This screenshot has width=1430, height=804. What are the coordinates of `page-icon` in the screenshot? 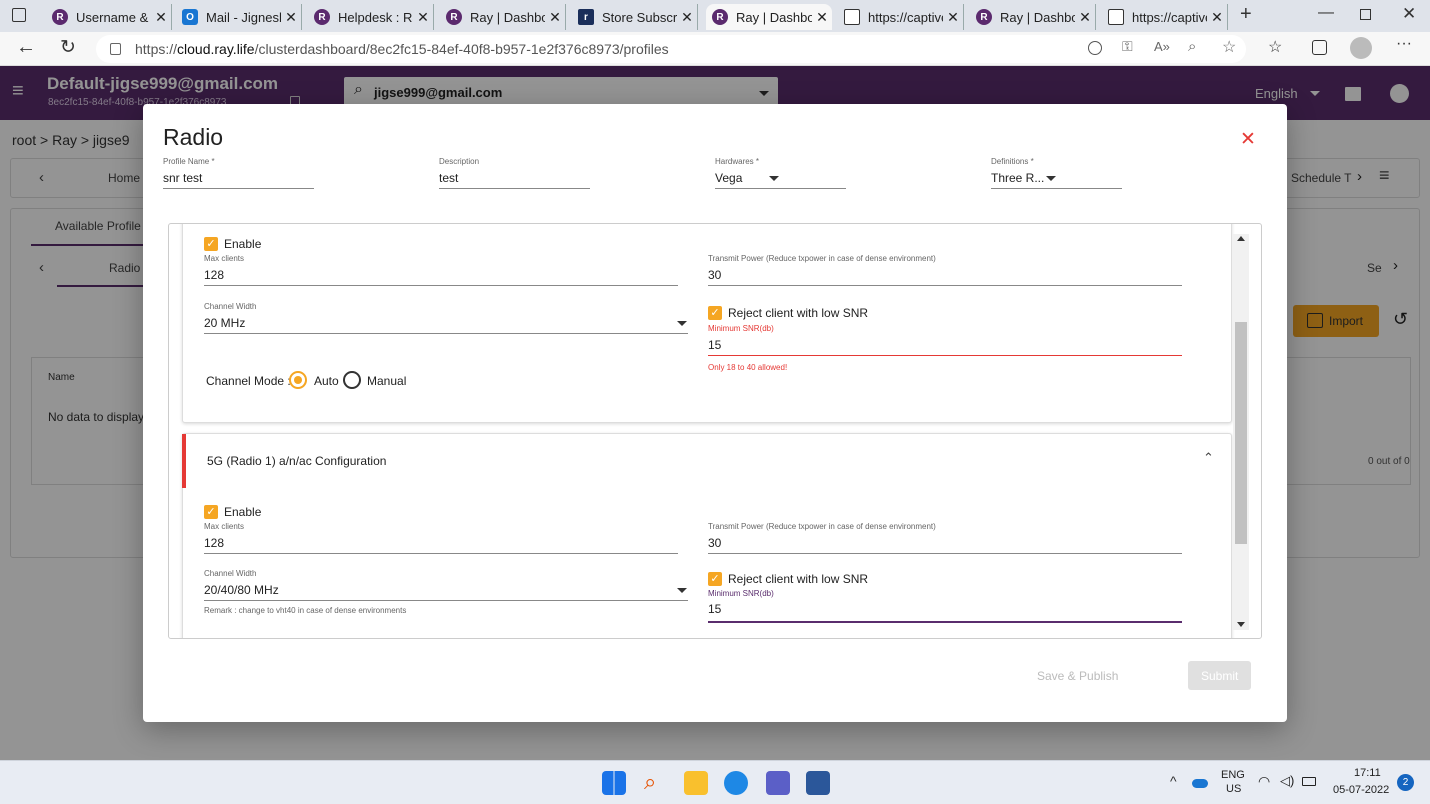 It's located at (852, 17).